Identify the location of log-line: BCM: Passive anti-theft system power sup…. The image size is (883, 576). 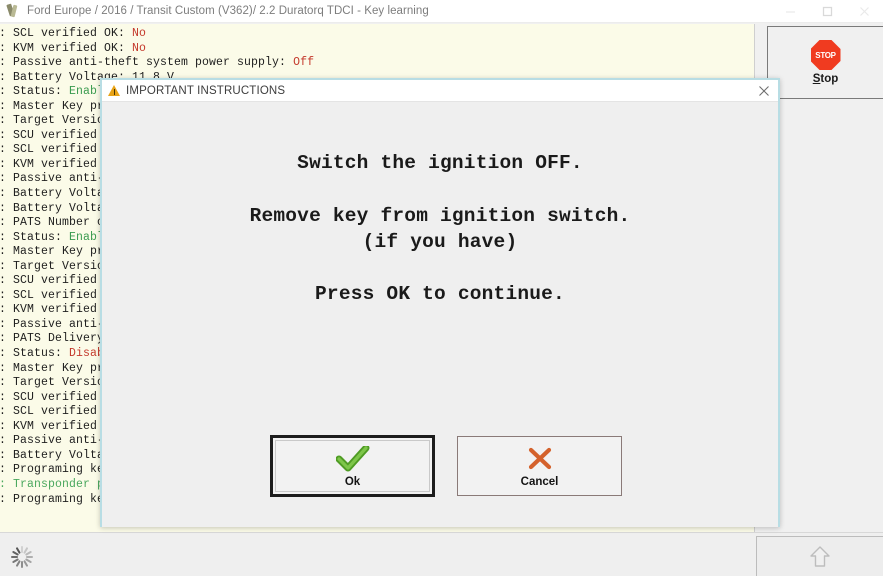
(377, 63).